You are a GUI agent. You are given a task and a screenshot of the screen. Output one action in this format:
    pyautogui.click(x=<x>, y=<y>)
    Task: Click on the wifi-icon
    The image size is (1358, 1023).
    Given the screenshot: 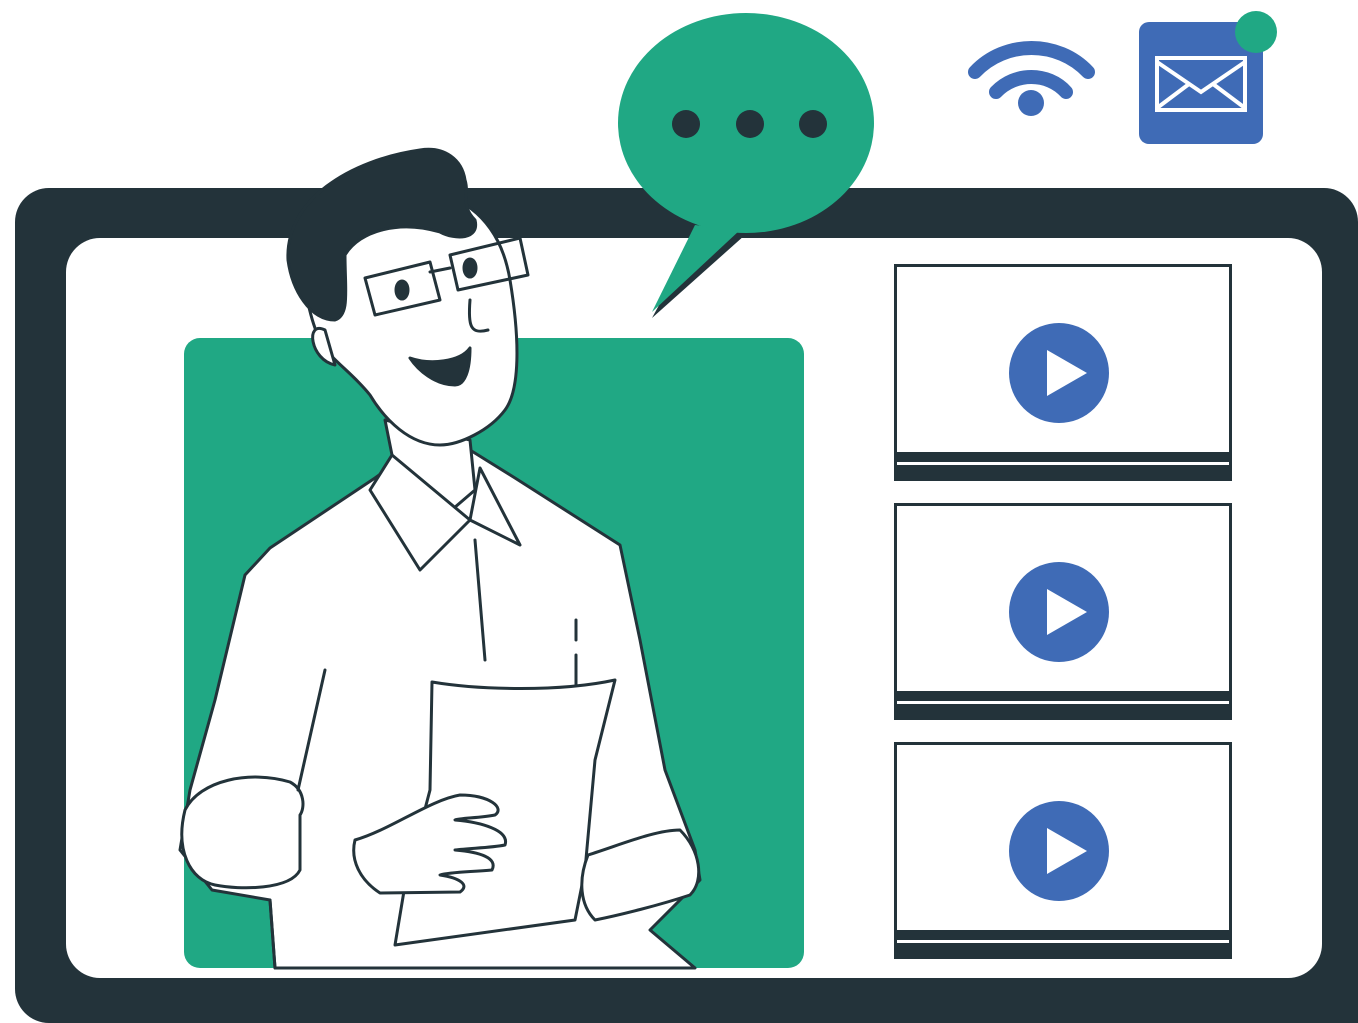 What is the action you would take?
    pyautogui.click(x=1031, y=78)
    